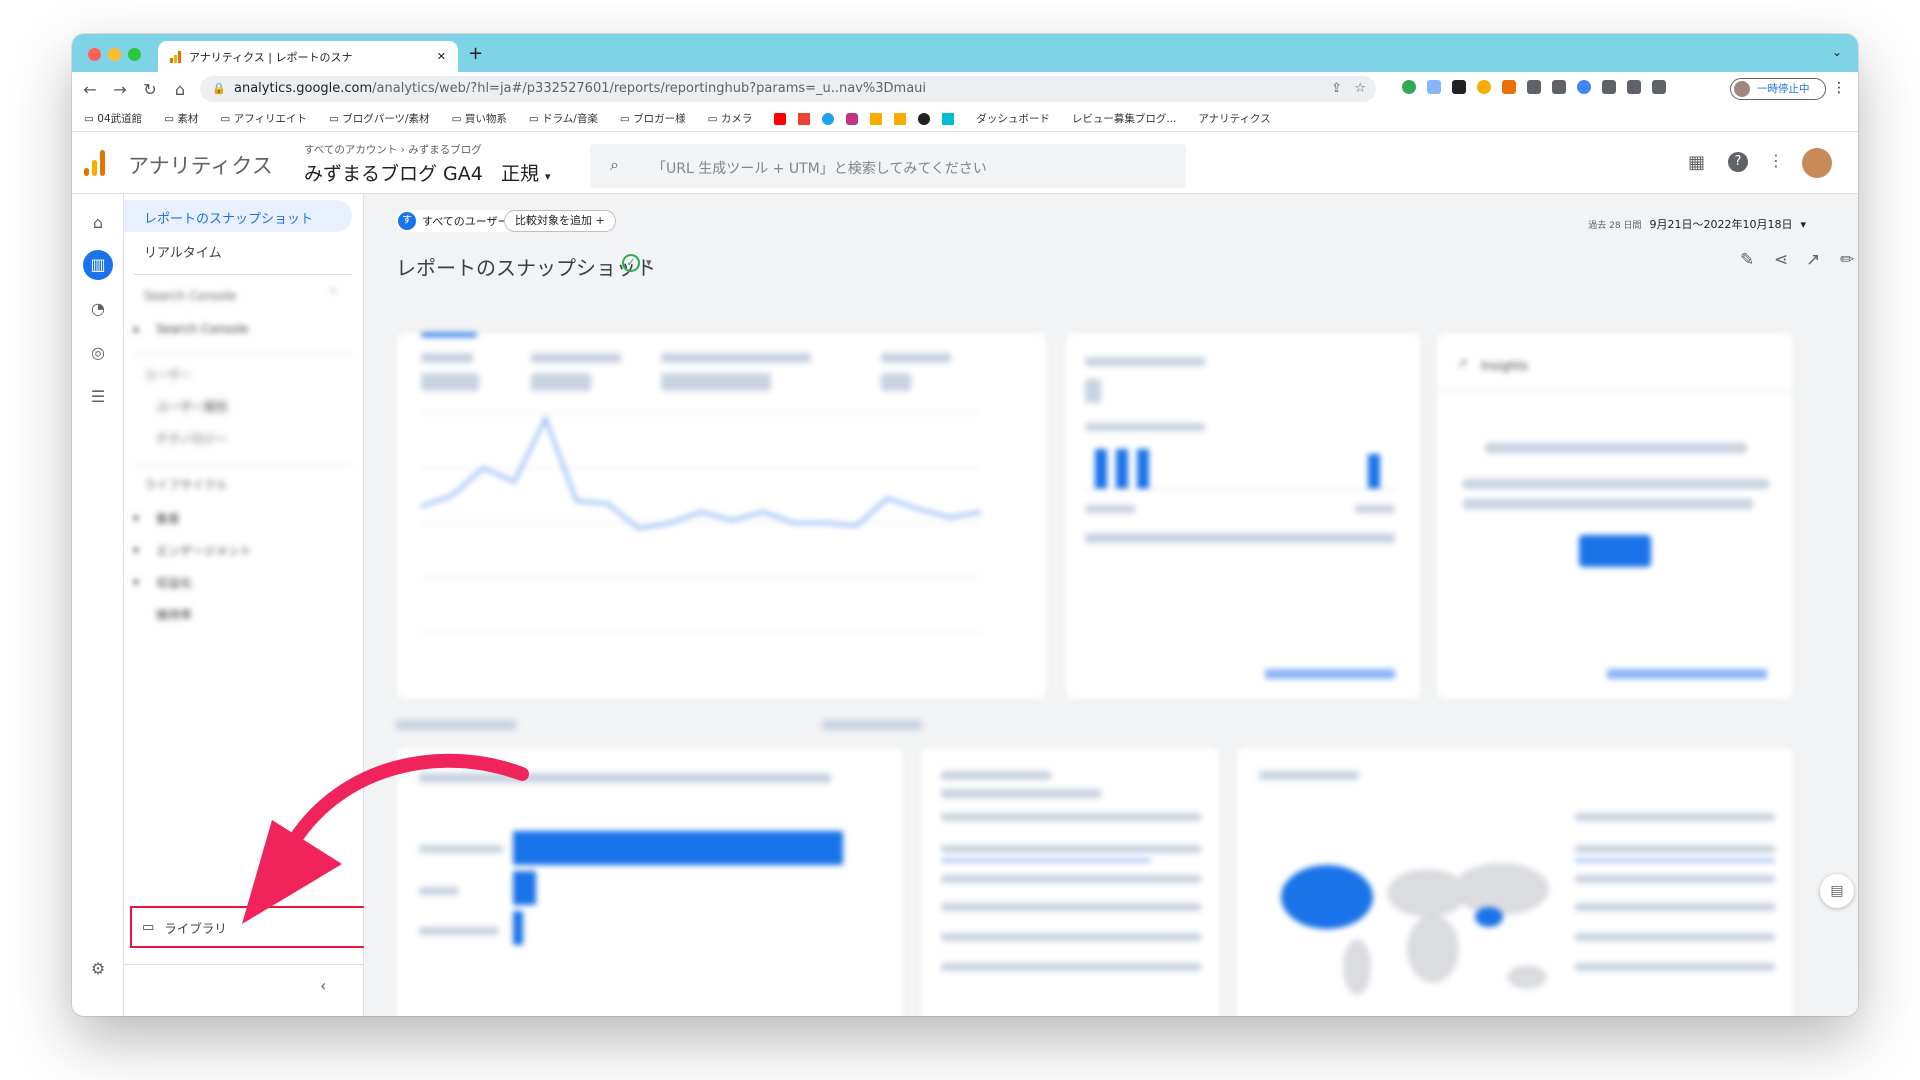  I want to click on zoom-window-button, so click(134, 54).